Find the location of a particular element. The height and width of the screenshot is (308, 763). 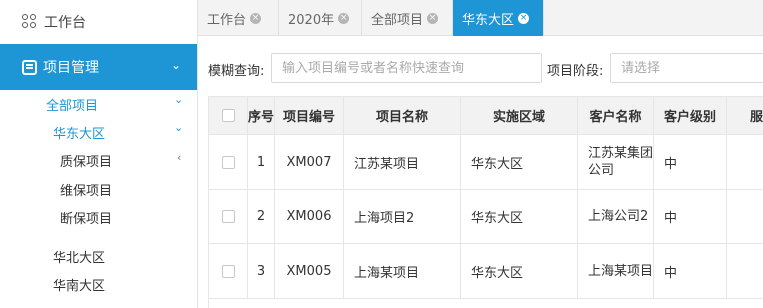

sidebar-item-north-china: 华北大区 is located at coordinates (79, 256).